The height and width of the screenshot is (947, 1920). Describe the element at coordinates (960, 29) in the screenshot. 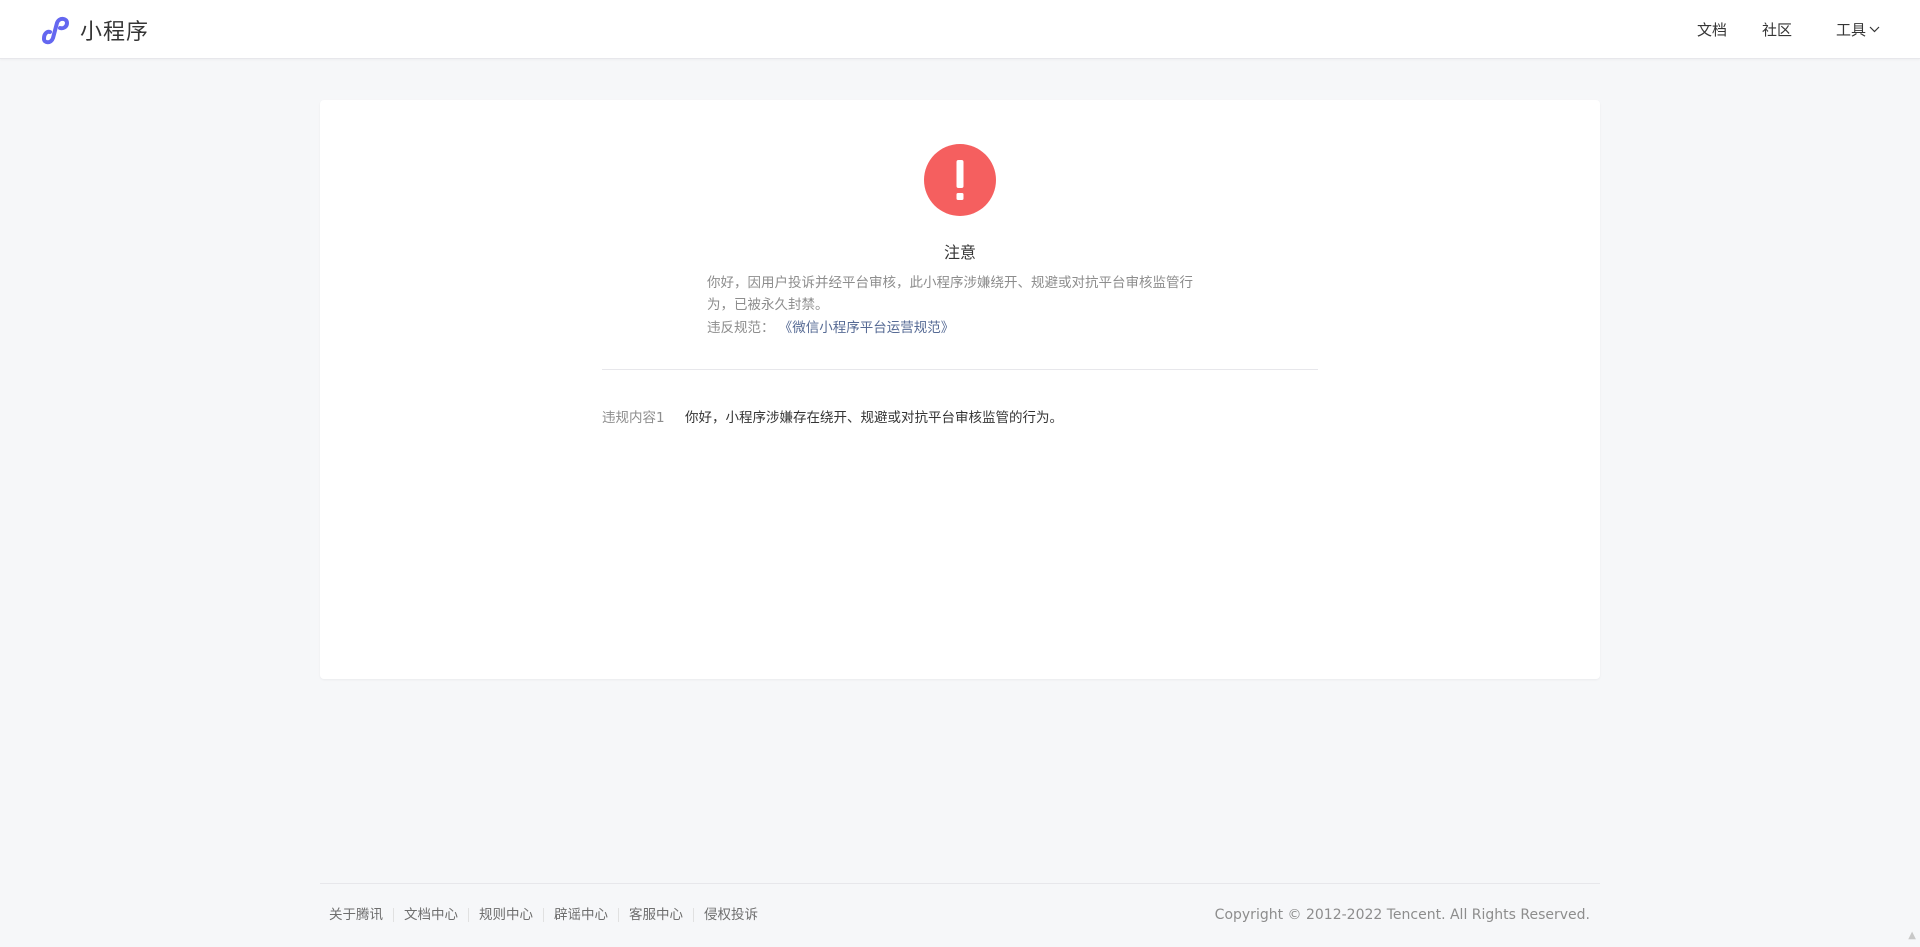

I see `top-navigation-bar: 小程序 文档 社区 工具` at that location.